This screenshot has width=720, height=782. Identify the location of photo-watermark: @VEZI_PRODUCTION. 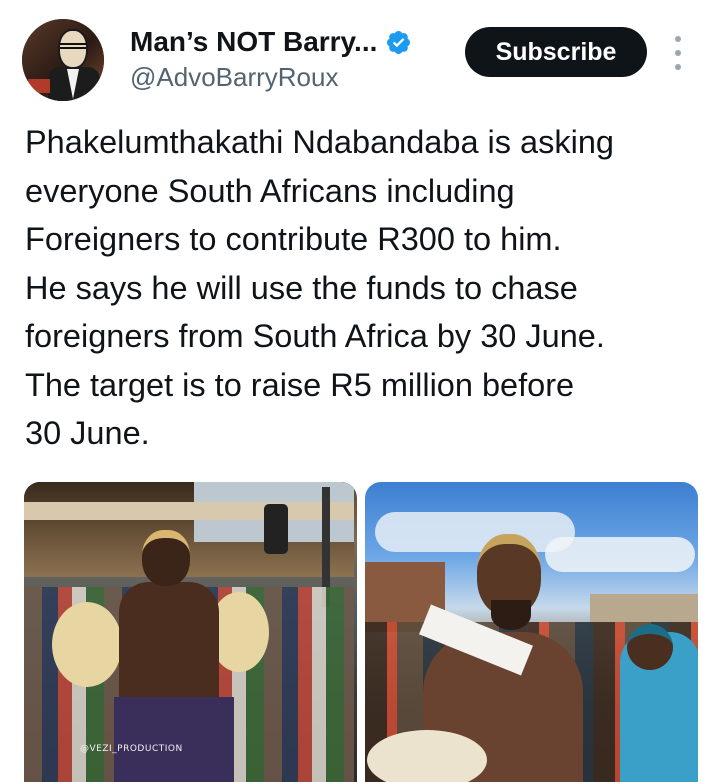
(131, 749).